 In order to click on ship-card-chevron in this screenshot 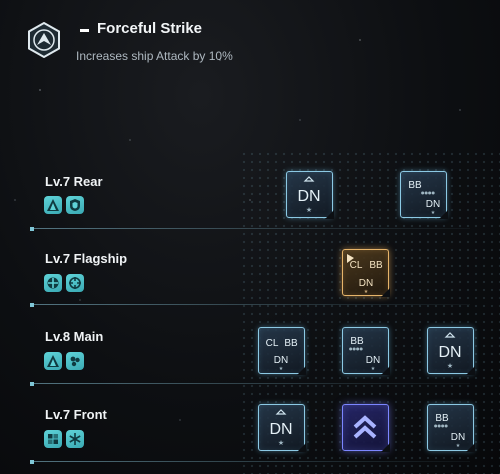, I will do `click(366, 428)`.